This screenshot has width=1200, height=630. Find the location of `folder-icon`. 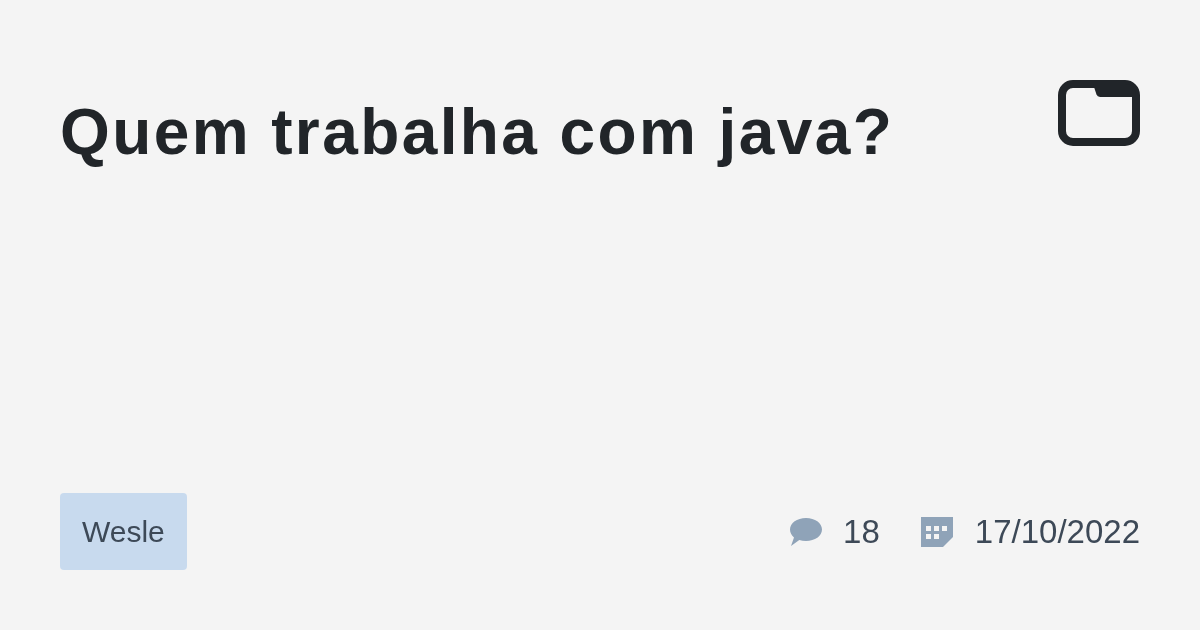

folder-icon is located at coordinates (1099, 113).